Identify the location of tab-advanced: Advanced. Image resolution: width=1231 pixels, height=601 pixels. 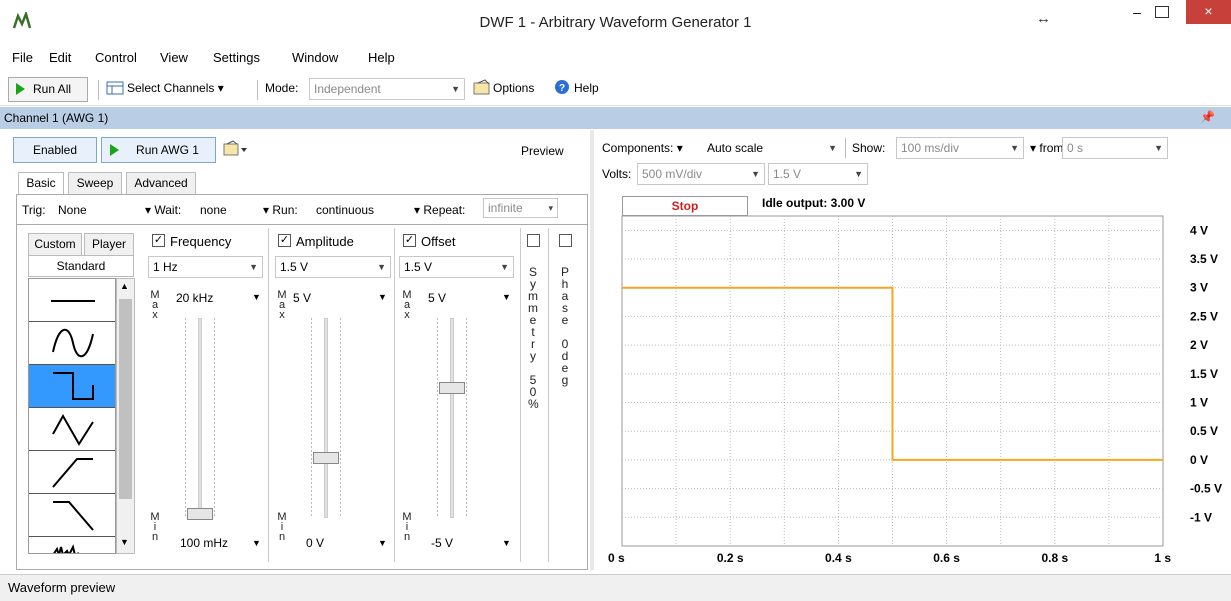
(161, 183).